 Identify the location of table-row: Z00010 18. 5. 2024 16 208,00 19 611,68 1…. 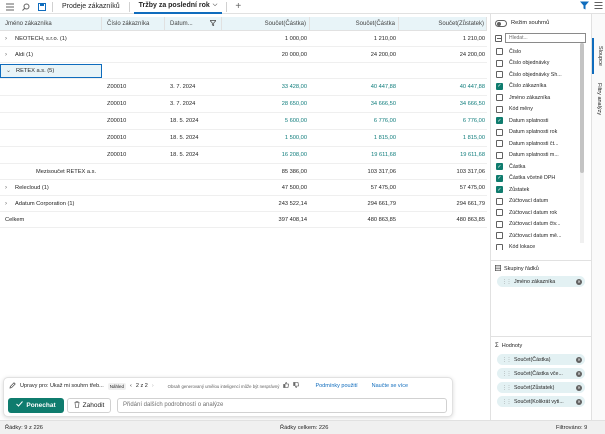
(243, 155).